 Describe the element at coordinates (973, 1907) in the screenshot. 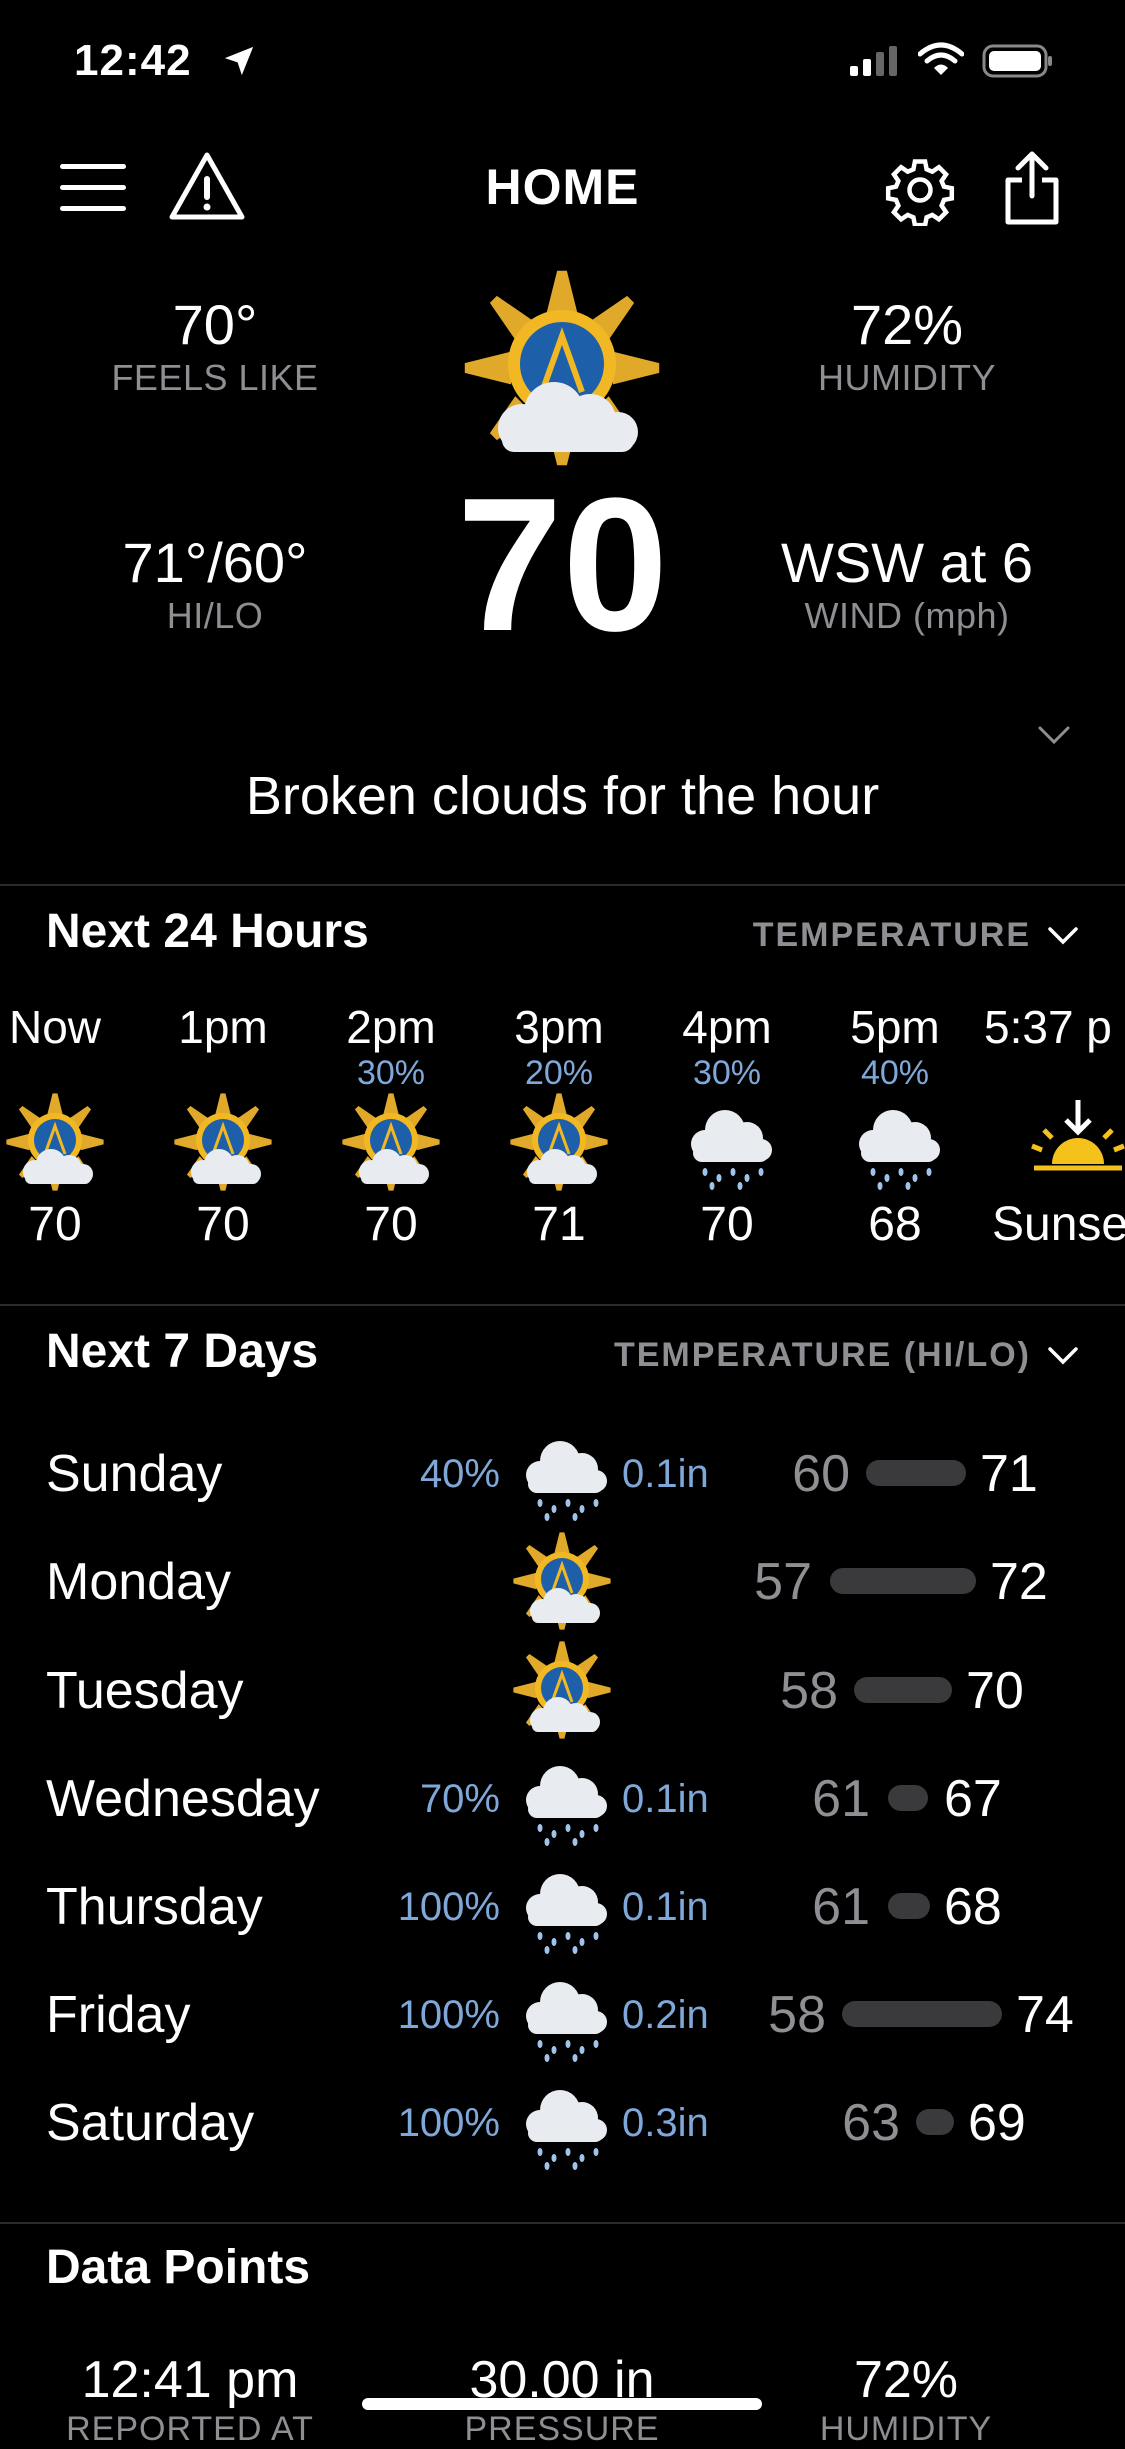

I see `day-high: 68` at that location.